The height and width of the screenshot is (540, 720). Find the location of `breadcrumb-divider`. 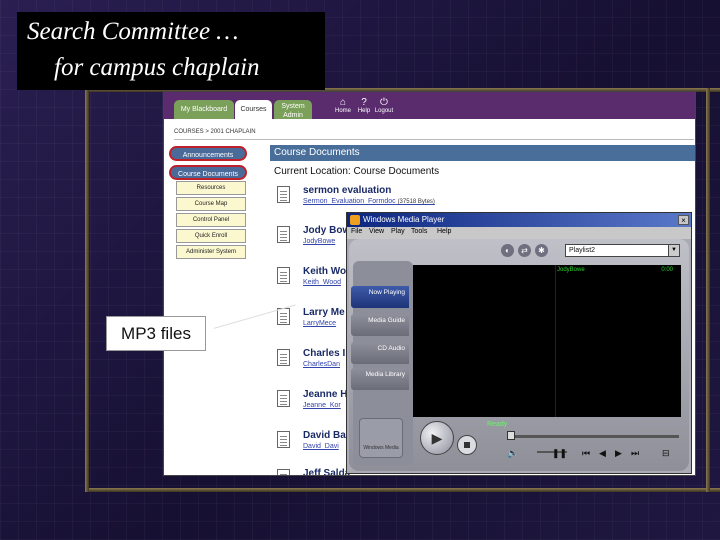

breadcrumb-divider is located at coordinates (434, 139).